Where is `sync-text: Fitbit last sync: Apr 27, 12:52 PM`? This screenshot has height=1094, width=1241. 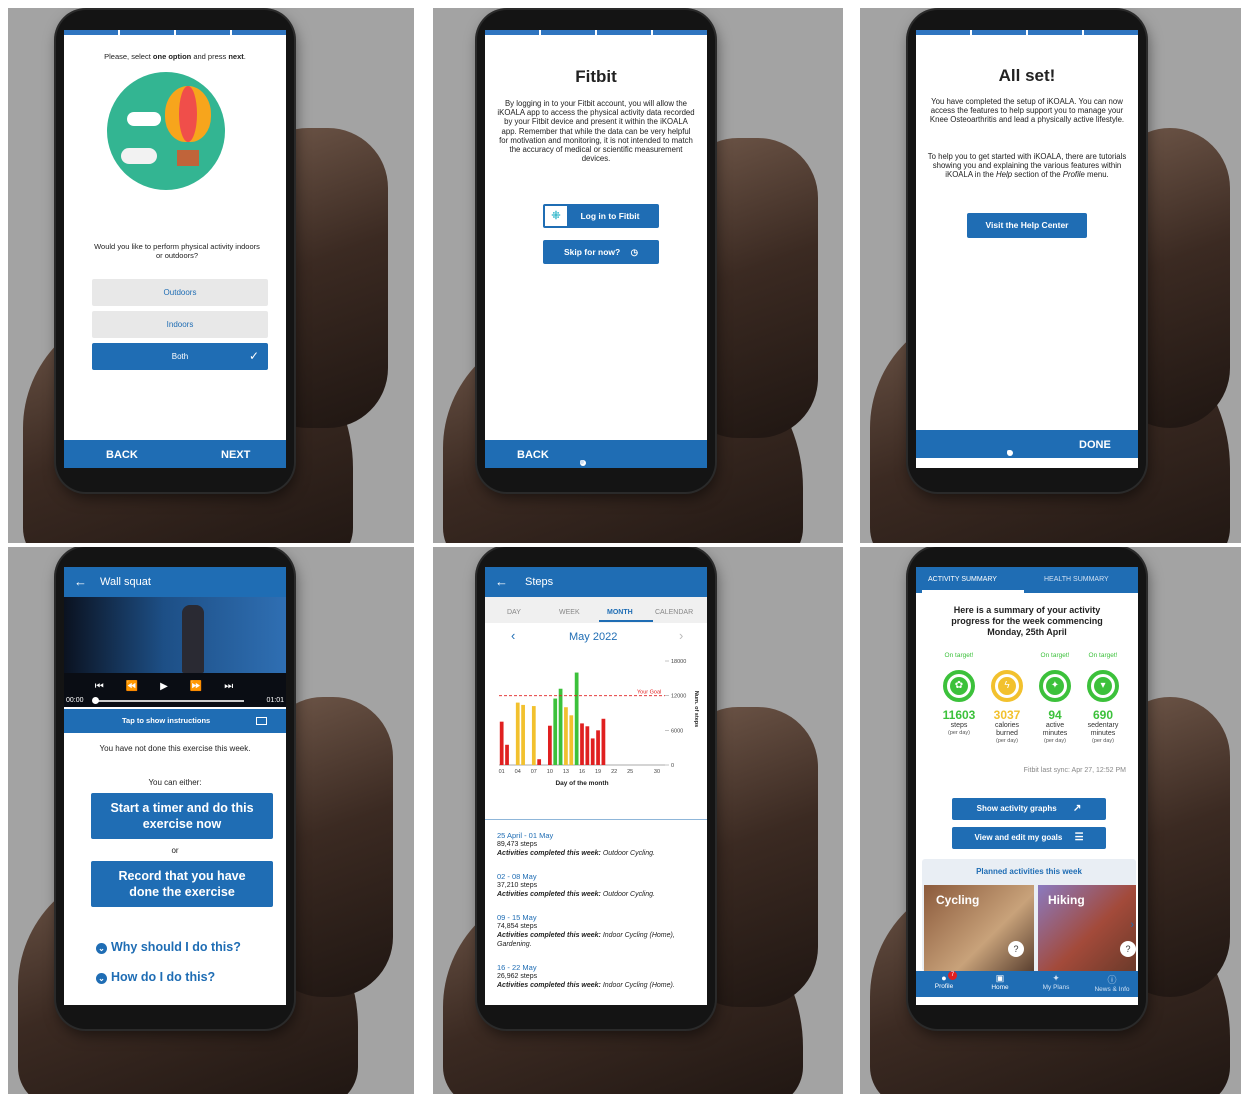 sync-text: Fitbit last sync: Apr 27, 12:52 PM is located at coordinates (1074, 770).